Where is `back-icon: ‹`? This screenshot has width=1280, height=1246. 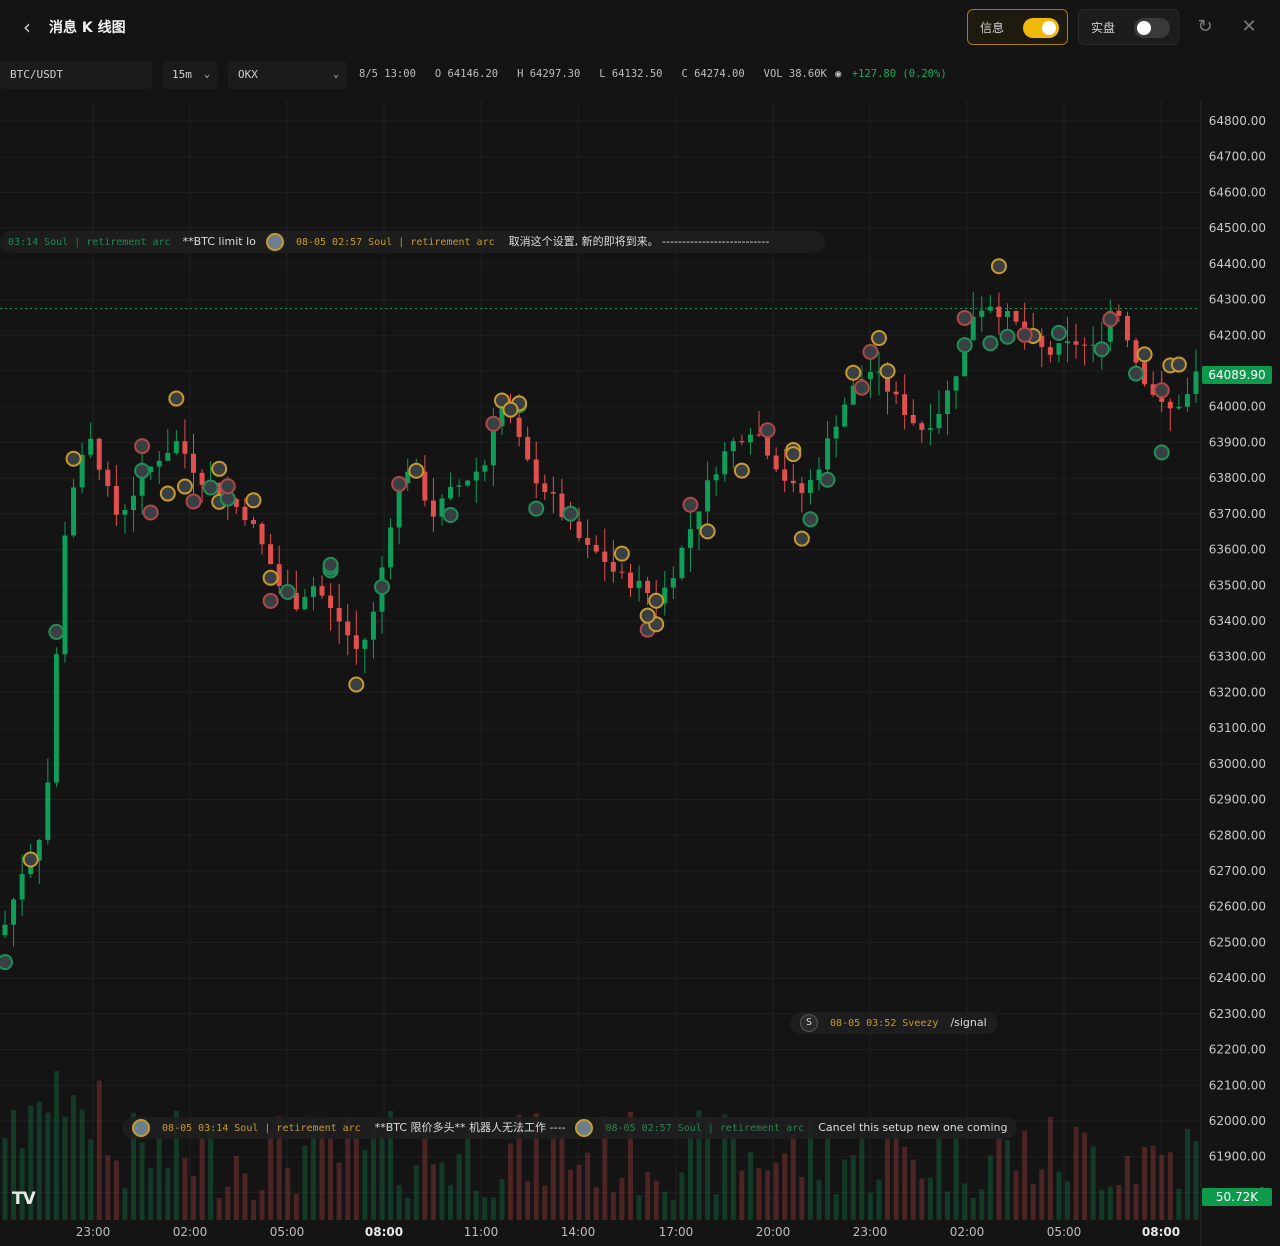 back-icon: ‹ is located at coordinates (27, 27).